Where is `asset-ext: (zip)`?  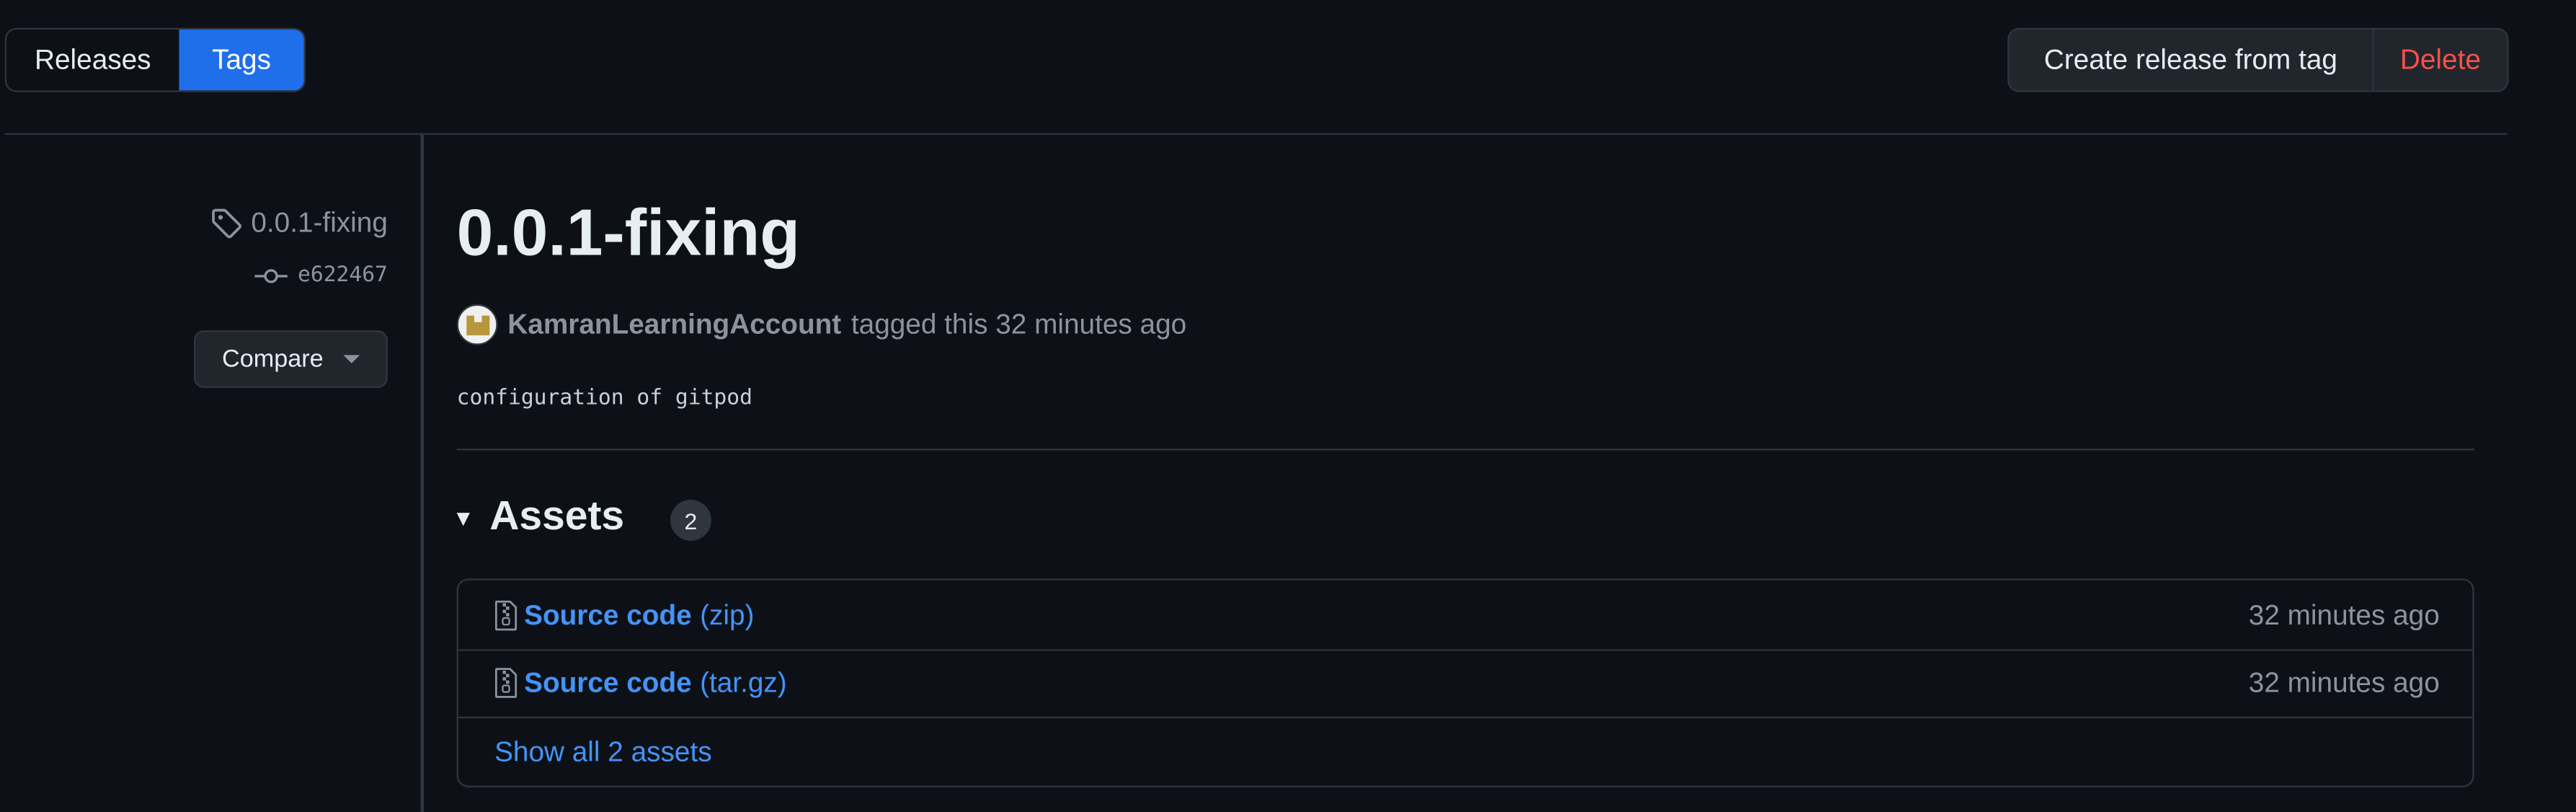 asset-ext: (zip) is located at coordinates (727, 615).